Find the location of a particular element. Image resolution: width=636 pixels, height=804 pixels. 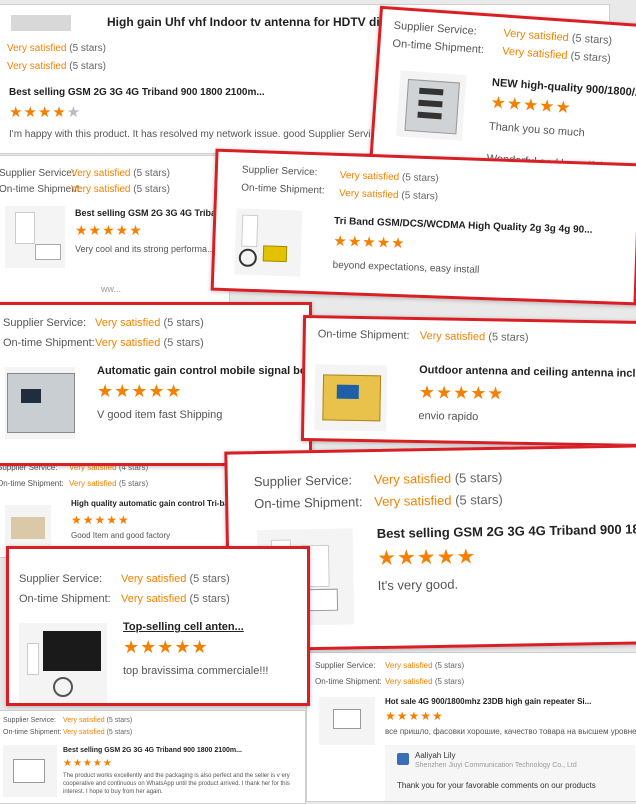

review-text: envio rapido is located at coordinates (448, 417).